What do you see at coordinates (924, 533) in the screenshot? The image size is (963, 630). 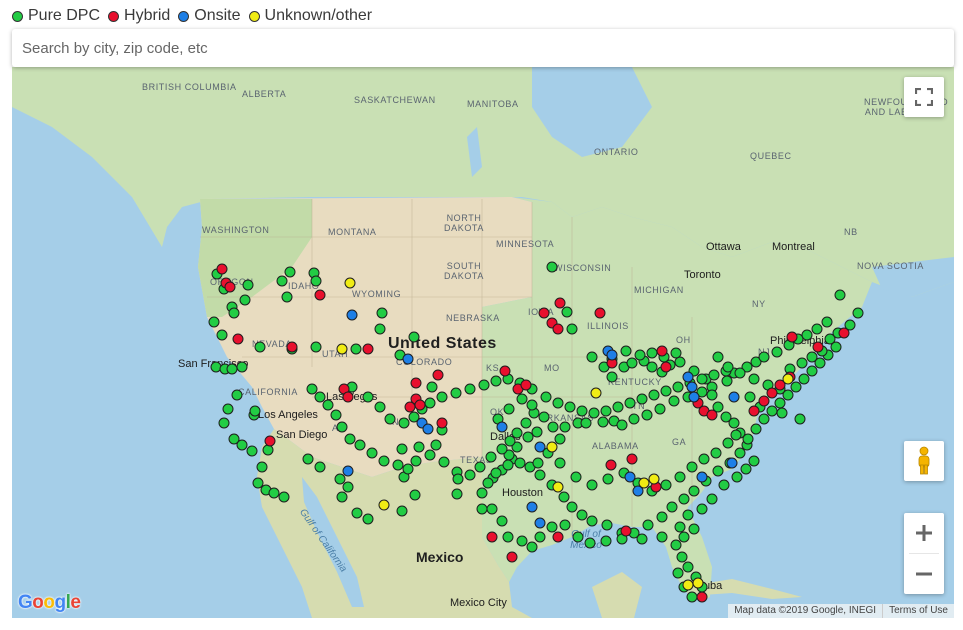 I see `zoom-in-button` at bounding box center [924, 533].